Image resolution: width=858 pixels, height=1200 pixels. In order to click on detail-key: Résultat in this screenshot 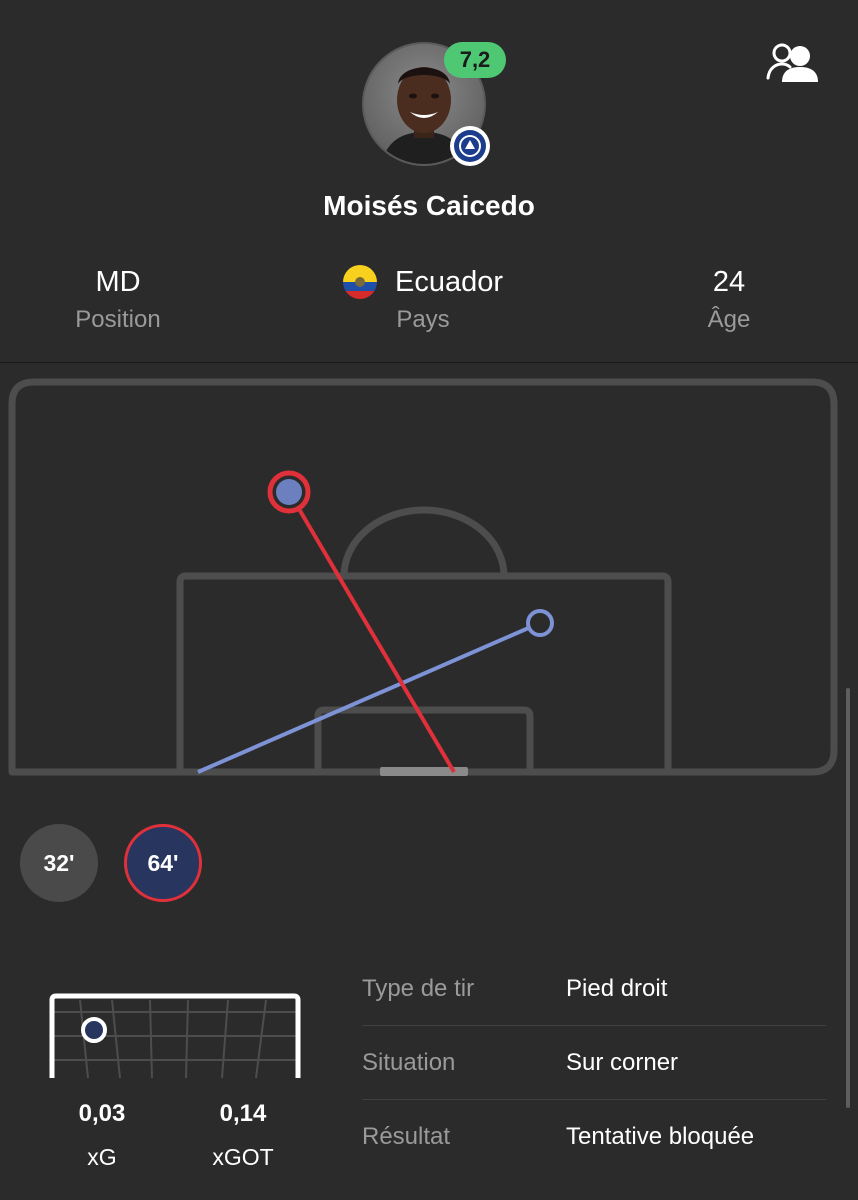, I will do `click(406, 1136)`.